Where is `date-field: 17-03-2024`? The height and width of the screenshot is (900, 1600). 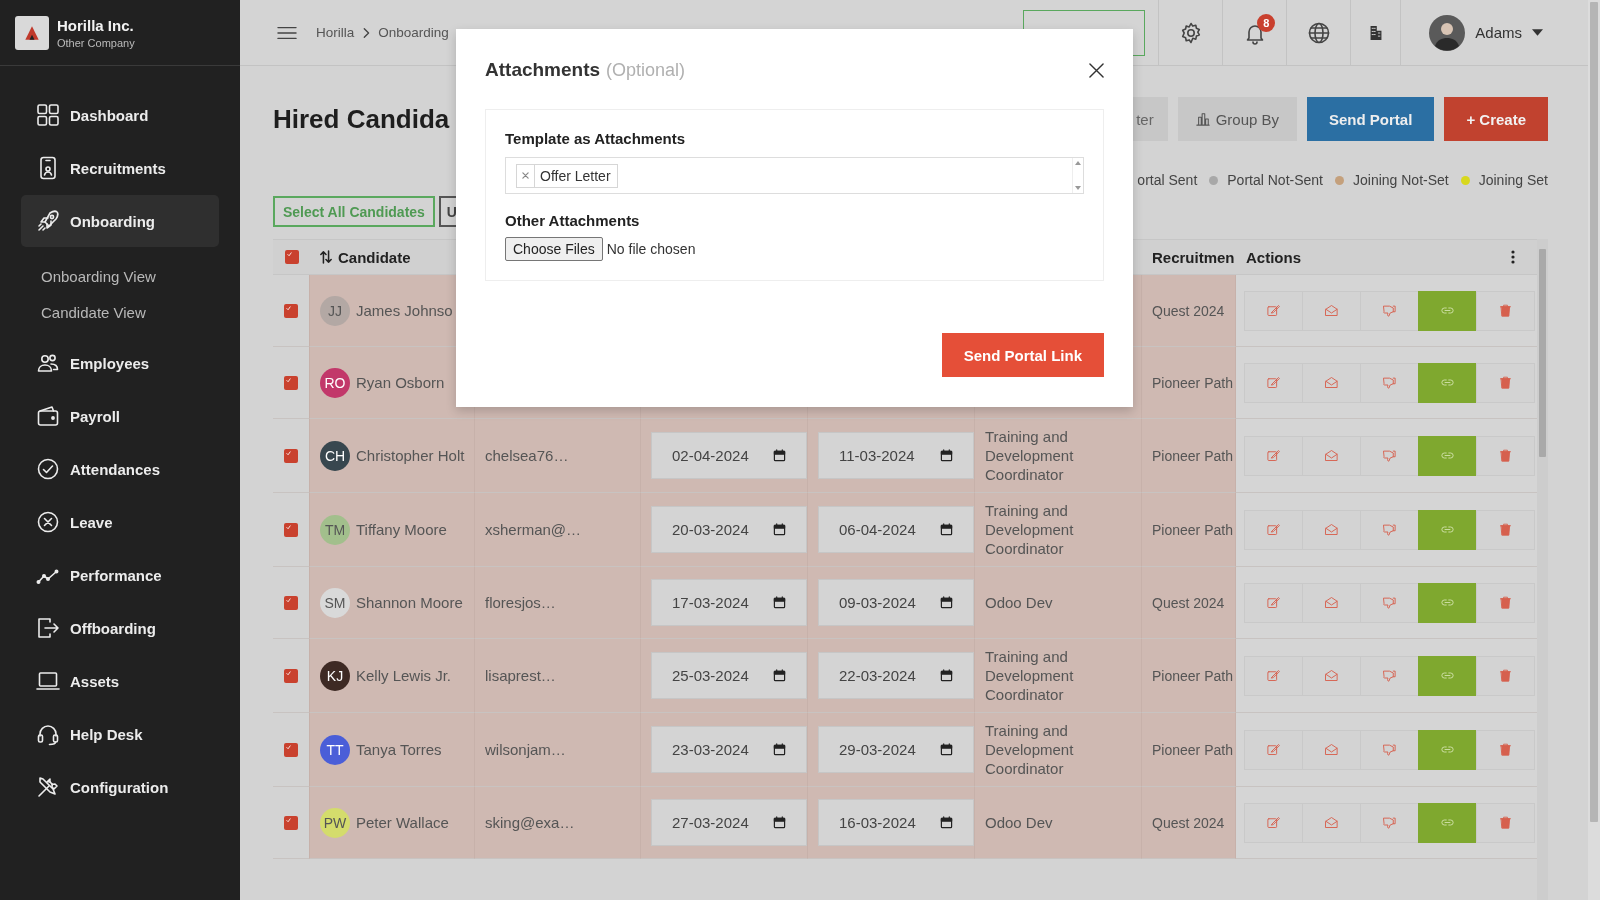 date-field: 17-03-2024 is located at coordinates (729, 602).